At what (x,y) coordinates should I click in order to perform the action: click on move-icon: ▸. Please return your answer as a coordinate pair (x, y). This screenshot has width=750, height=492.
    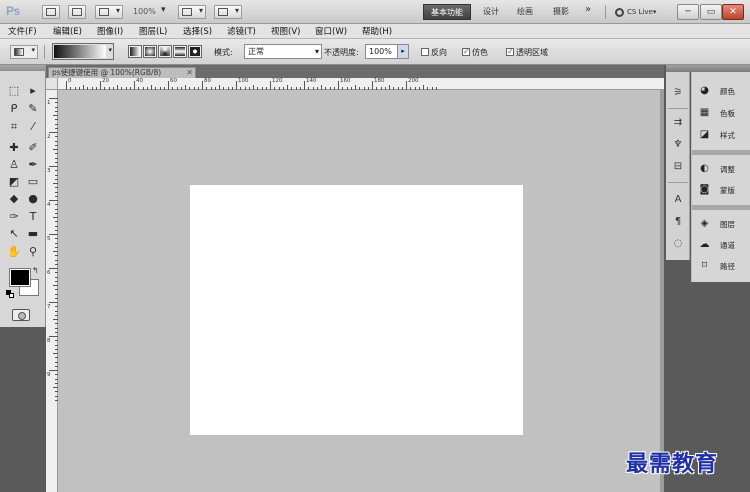
    Looking at the image, I should click on (33, 91).